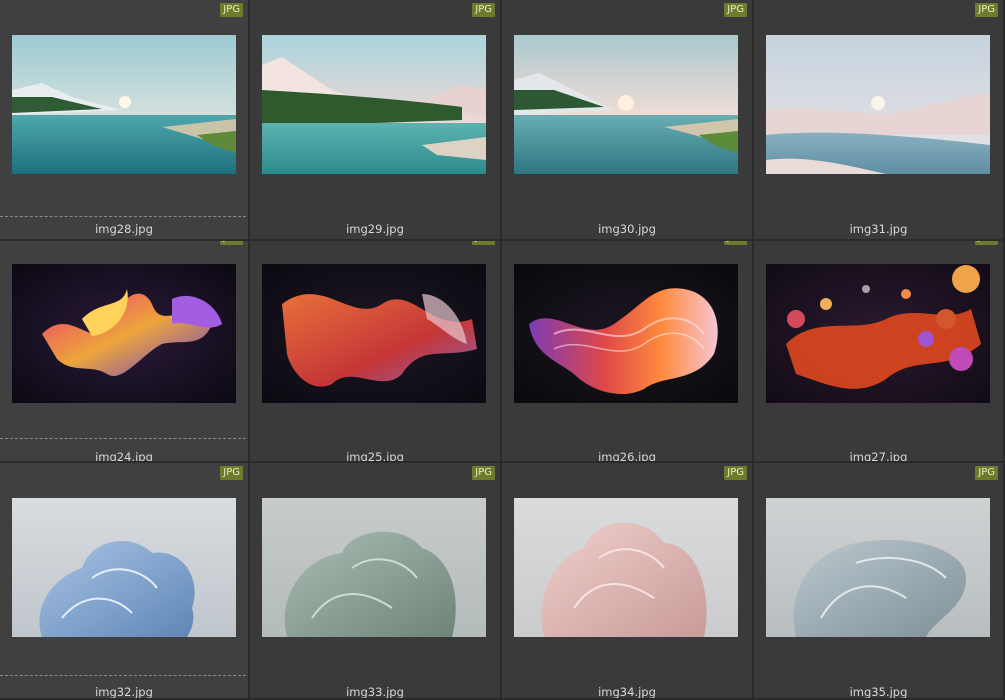 Image resolution: width=1005 pixels, height=700 pixels. I want to click on thumbnail-cell-img28: JPG img28.jpg, so click(125, 120).